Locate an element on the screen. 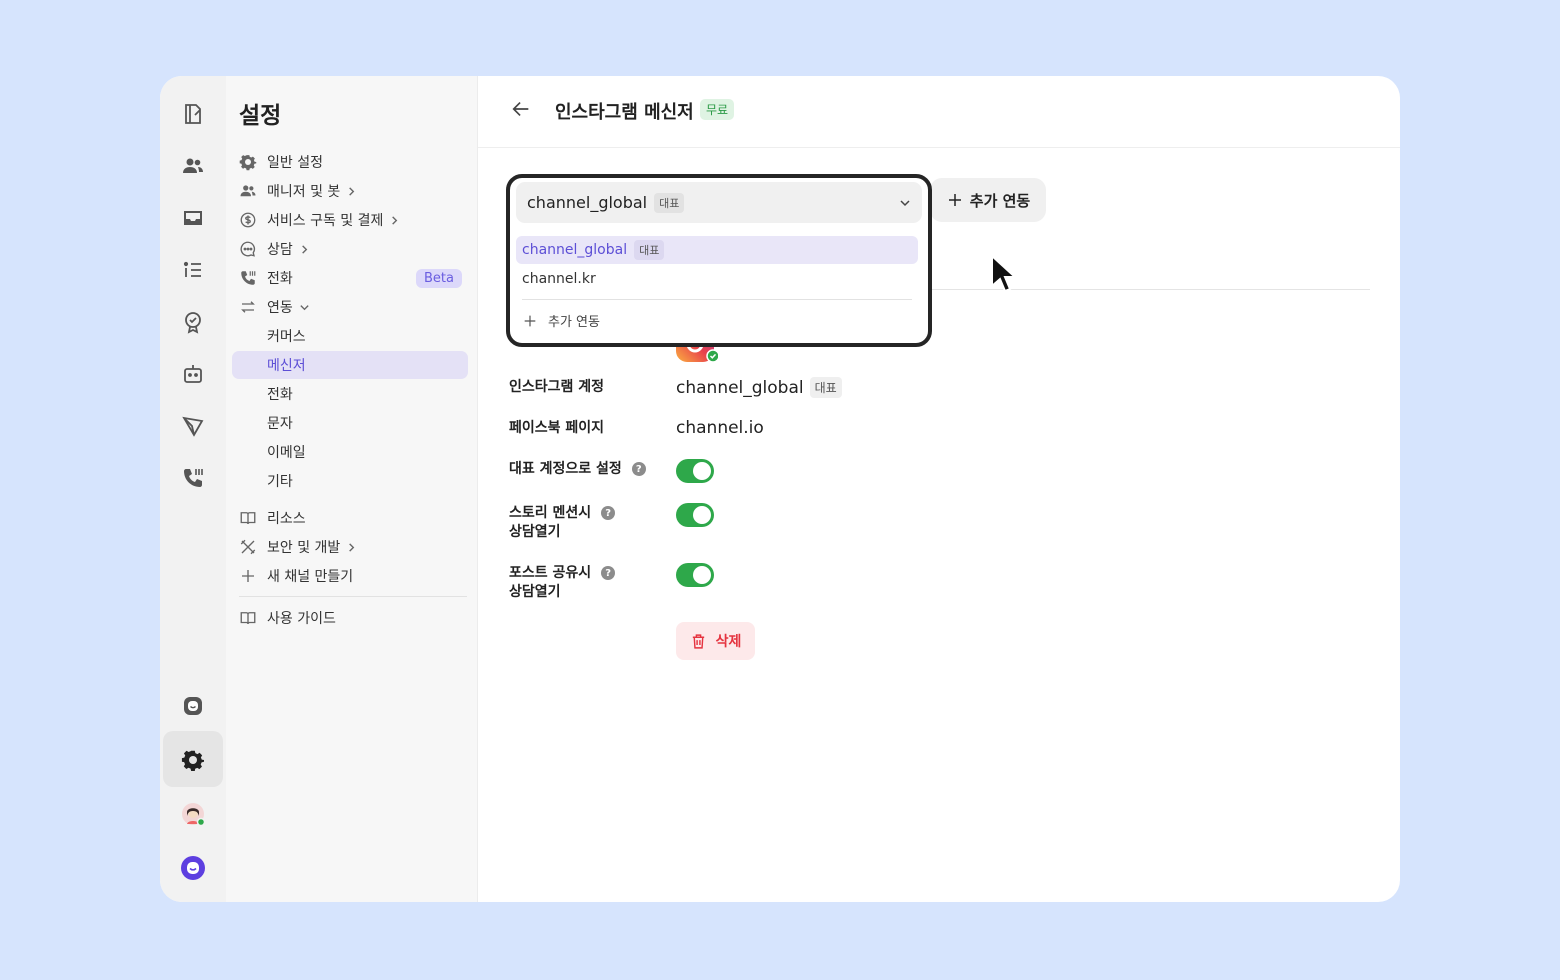 The width and height of the screenshot is (1560, 980). add-integration-button: 추가 연동 is located at coordinates (988, 200).